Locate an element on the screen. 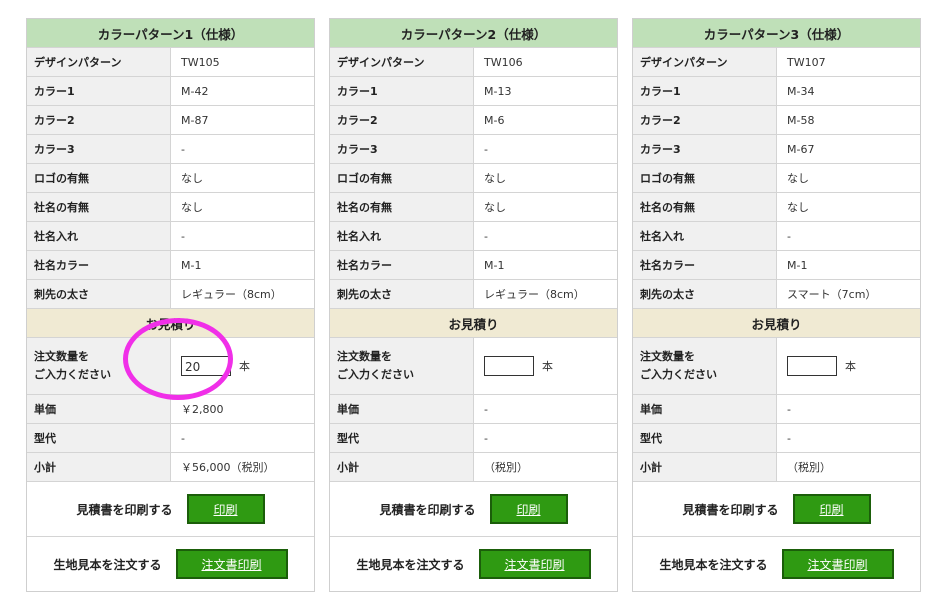 The image size is (950, 600). subtotal-value: ￥56,000（税別） is located at coordinates (242, 467).